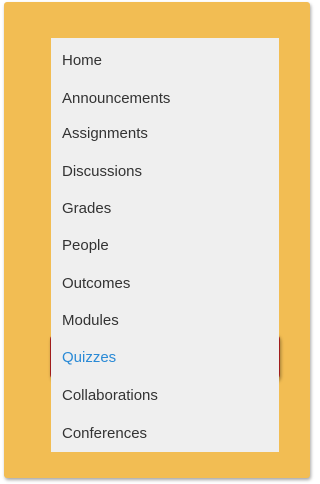 This screenshot has width=320, height=484. What do you see at coordinates (165, 209) in the screenshot?
I see `nav-item-grades: Grades` at bounding box center [165, 209].